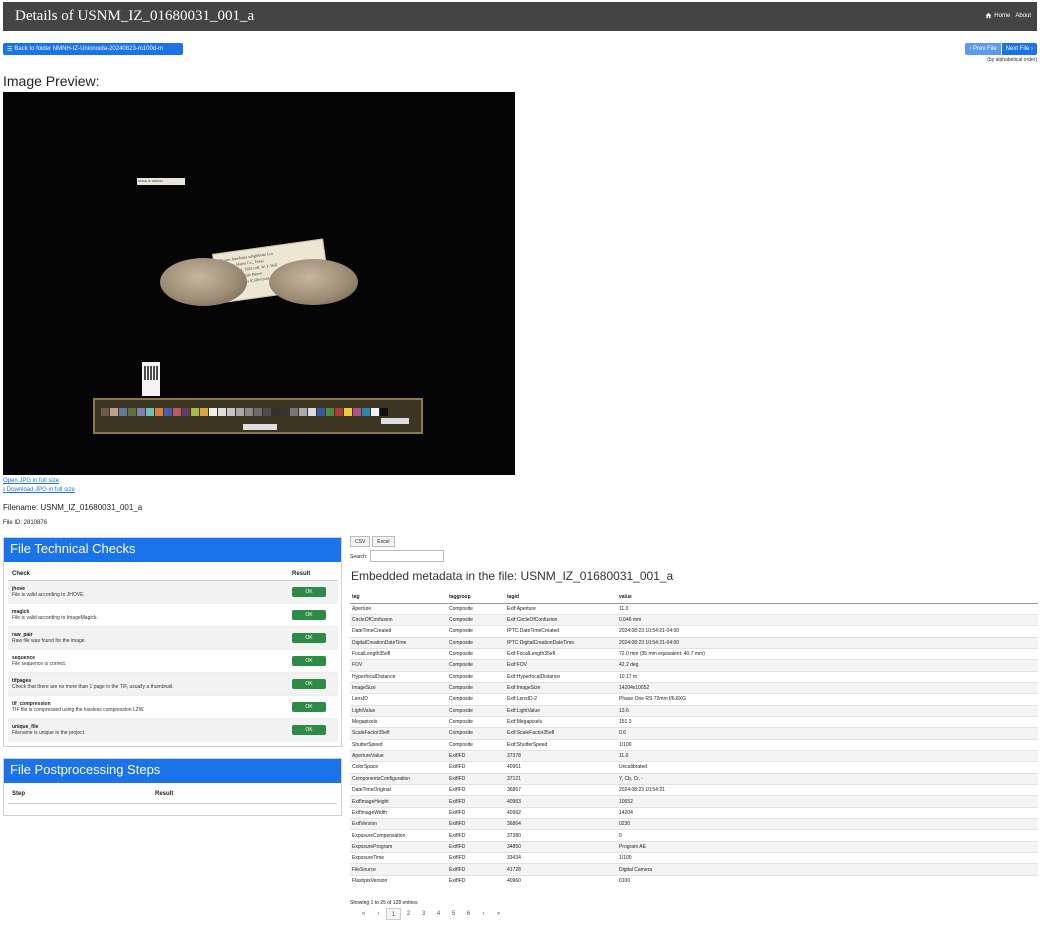  Describe the element at coordinates (561, 710) in the screenshot. I see `tagid-cell: Exif:LightValue` at that location.